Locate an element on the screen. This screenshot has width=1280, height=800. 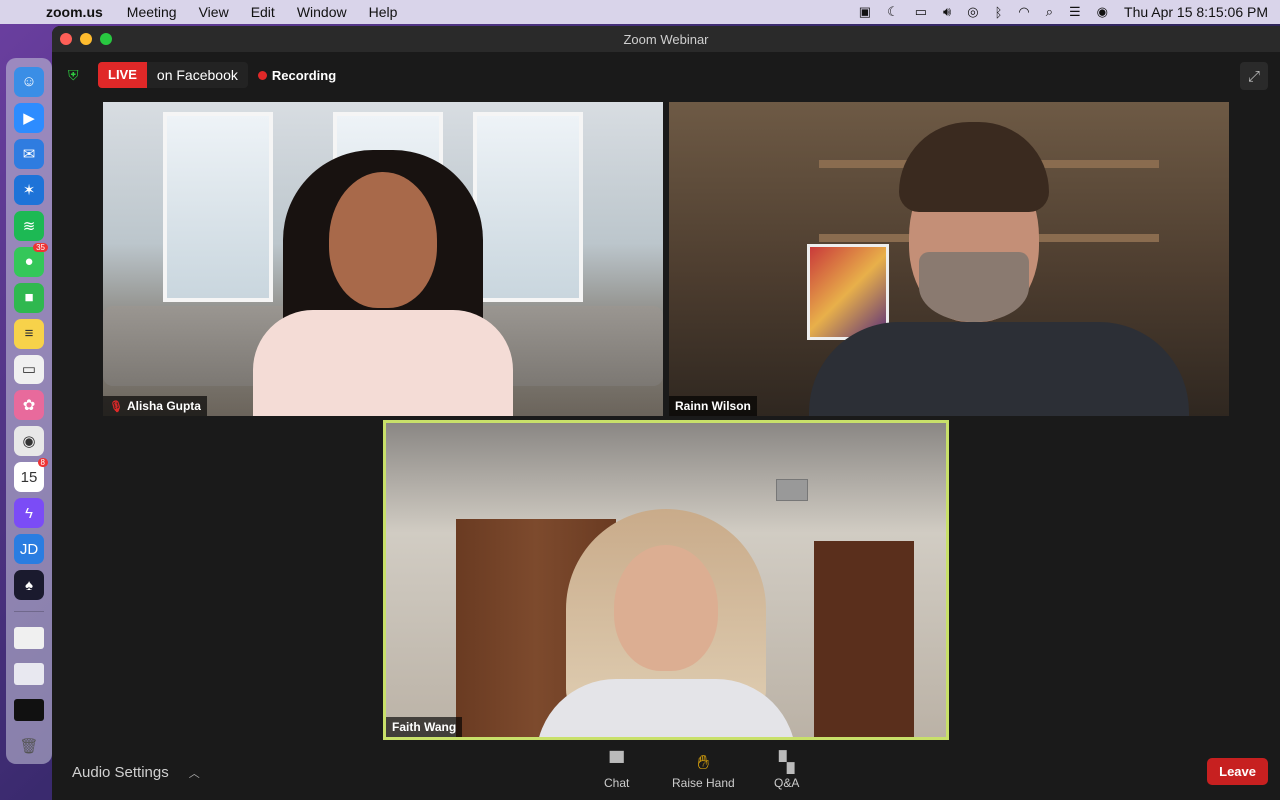
live-badge: LIVE is located at coordinates (122, 75).